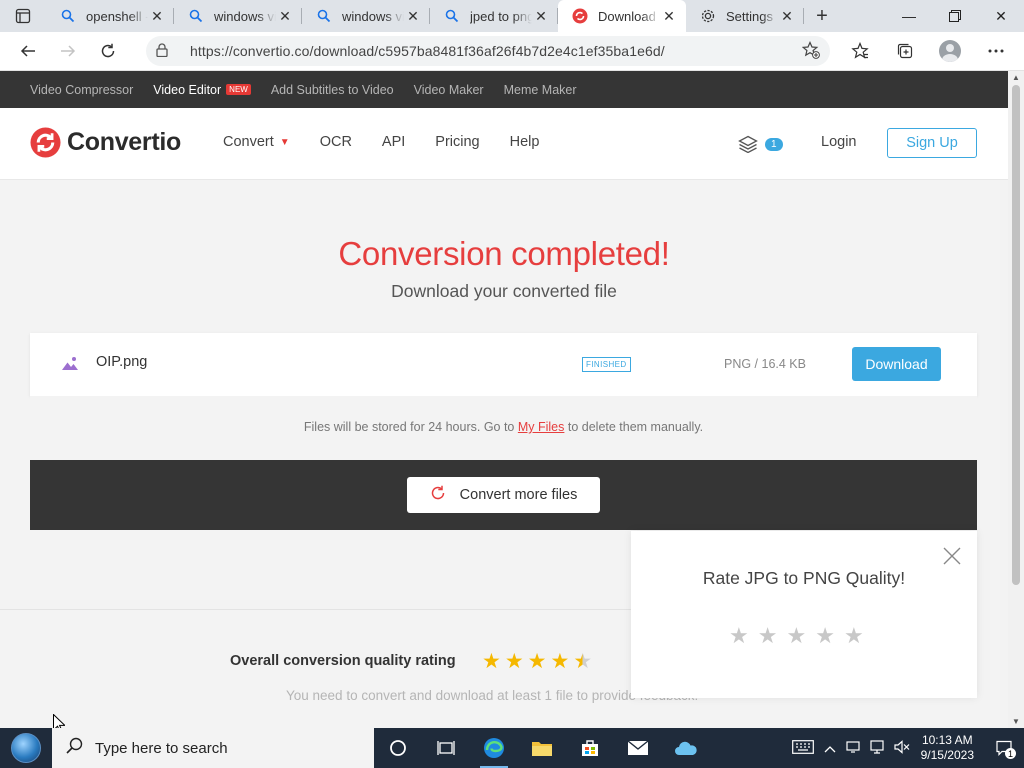  I want to click on scroll-down-icon: ▼, so click(1016, 721).